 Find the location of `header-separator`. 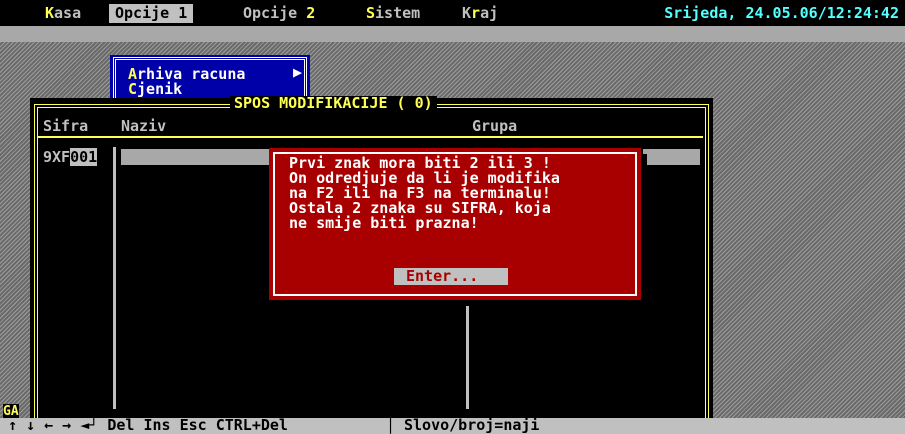

header-separator is located at coordinates (370, 137).